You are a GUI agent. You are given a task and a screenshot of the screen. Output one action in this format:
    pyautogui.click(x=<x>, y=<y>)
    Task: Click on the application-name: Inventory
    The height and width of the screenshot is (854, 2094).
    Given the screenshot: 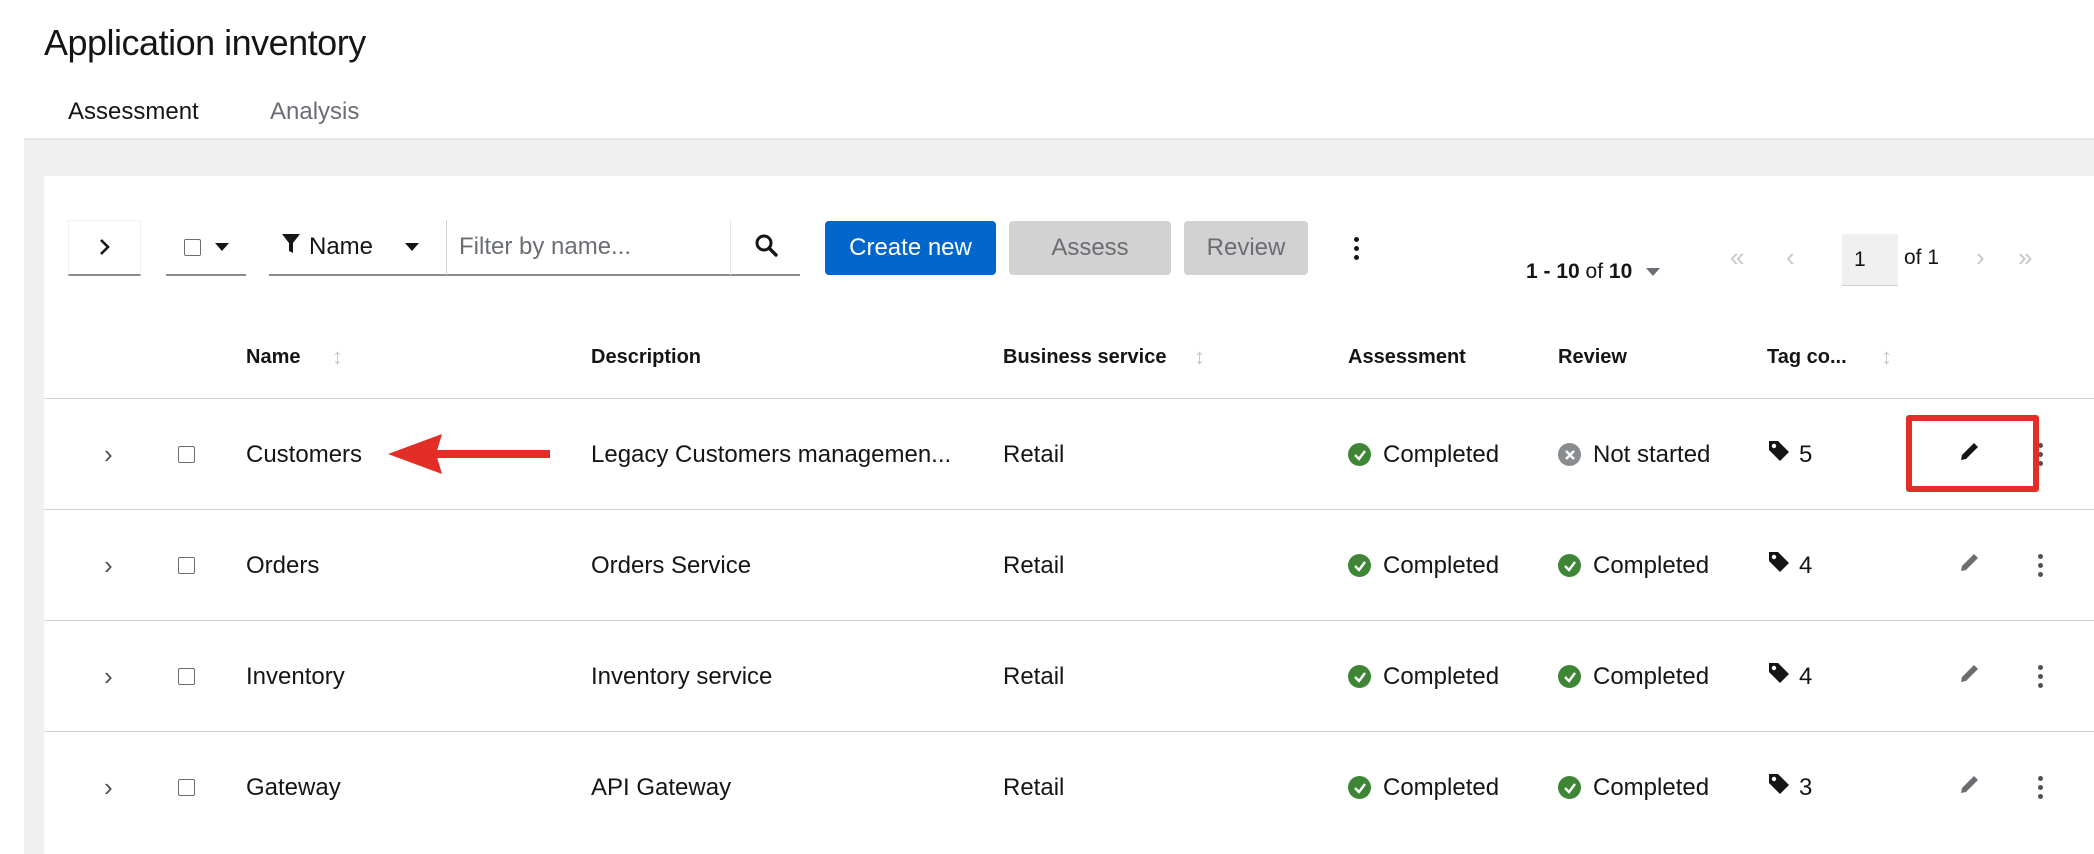 What is the action you would take?
    pyautogui.click(x=295, y=676)
    